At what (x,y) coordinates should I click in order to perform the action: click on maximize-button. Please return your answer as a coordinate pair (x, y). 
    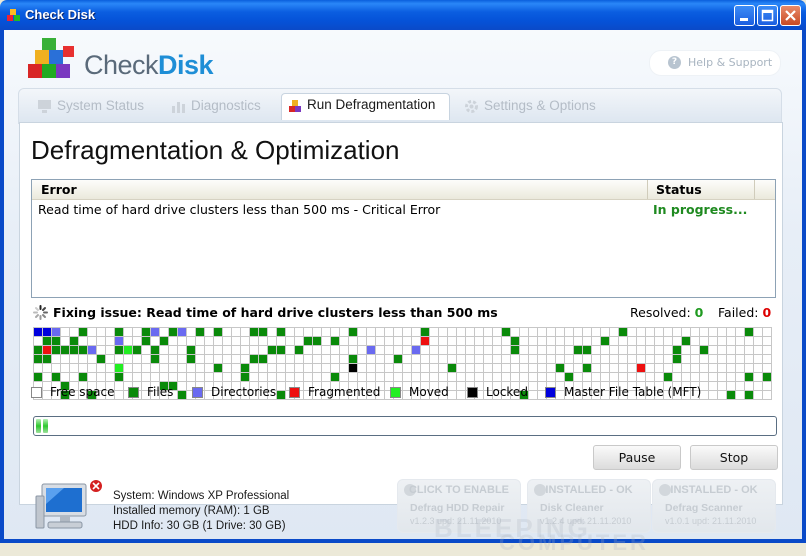
    Looking at the image, I should click on (767, 15).